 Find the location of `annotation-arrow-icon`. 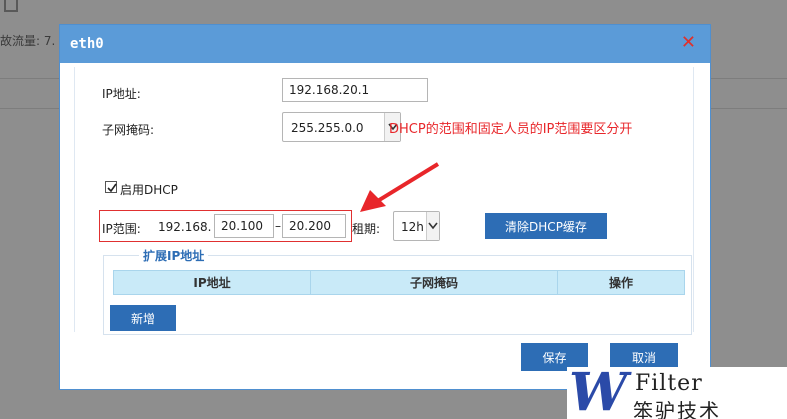

annotation-arrow-icon is located at coordinates (400, 187).